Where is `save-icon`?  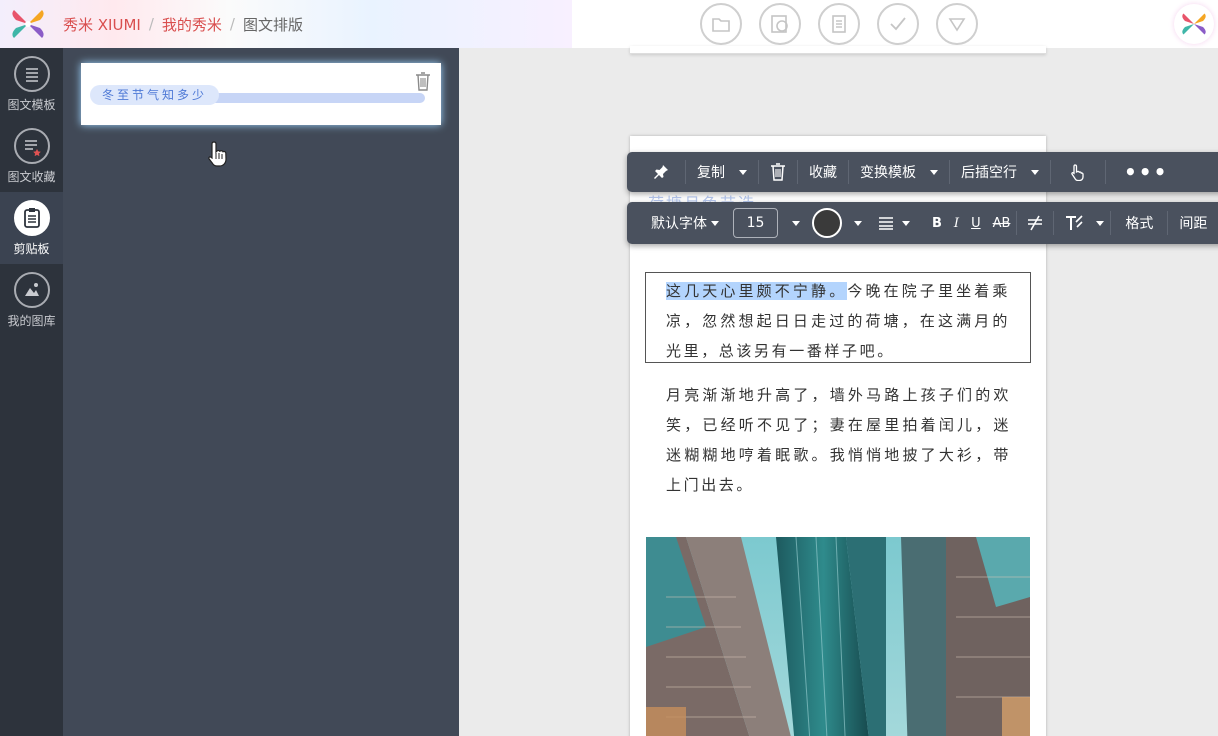 save-icon is located at coordinates (839, 24).